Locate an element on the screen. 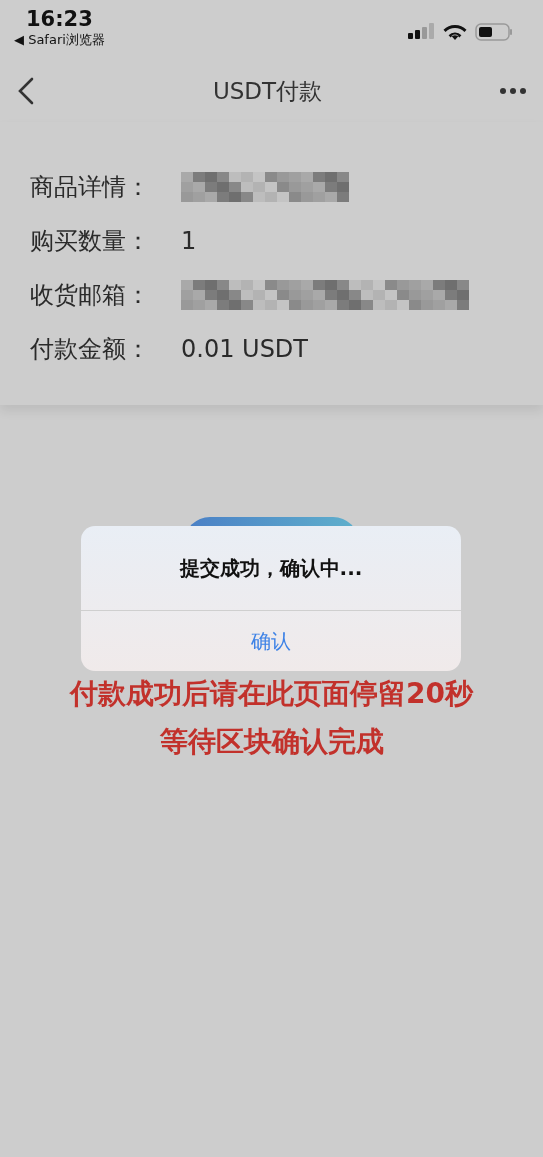 This screenshot has height=1157, width=543. back-to-app-link: ◀ Safari浏览器 is located at coordinates (59, 40).